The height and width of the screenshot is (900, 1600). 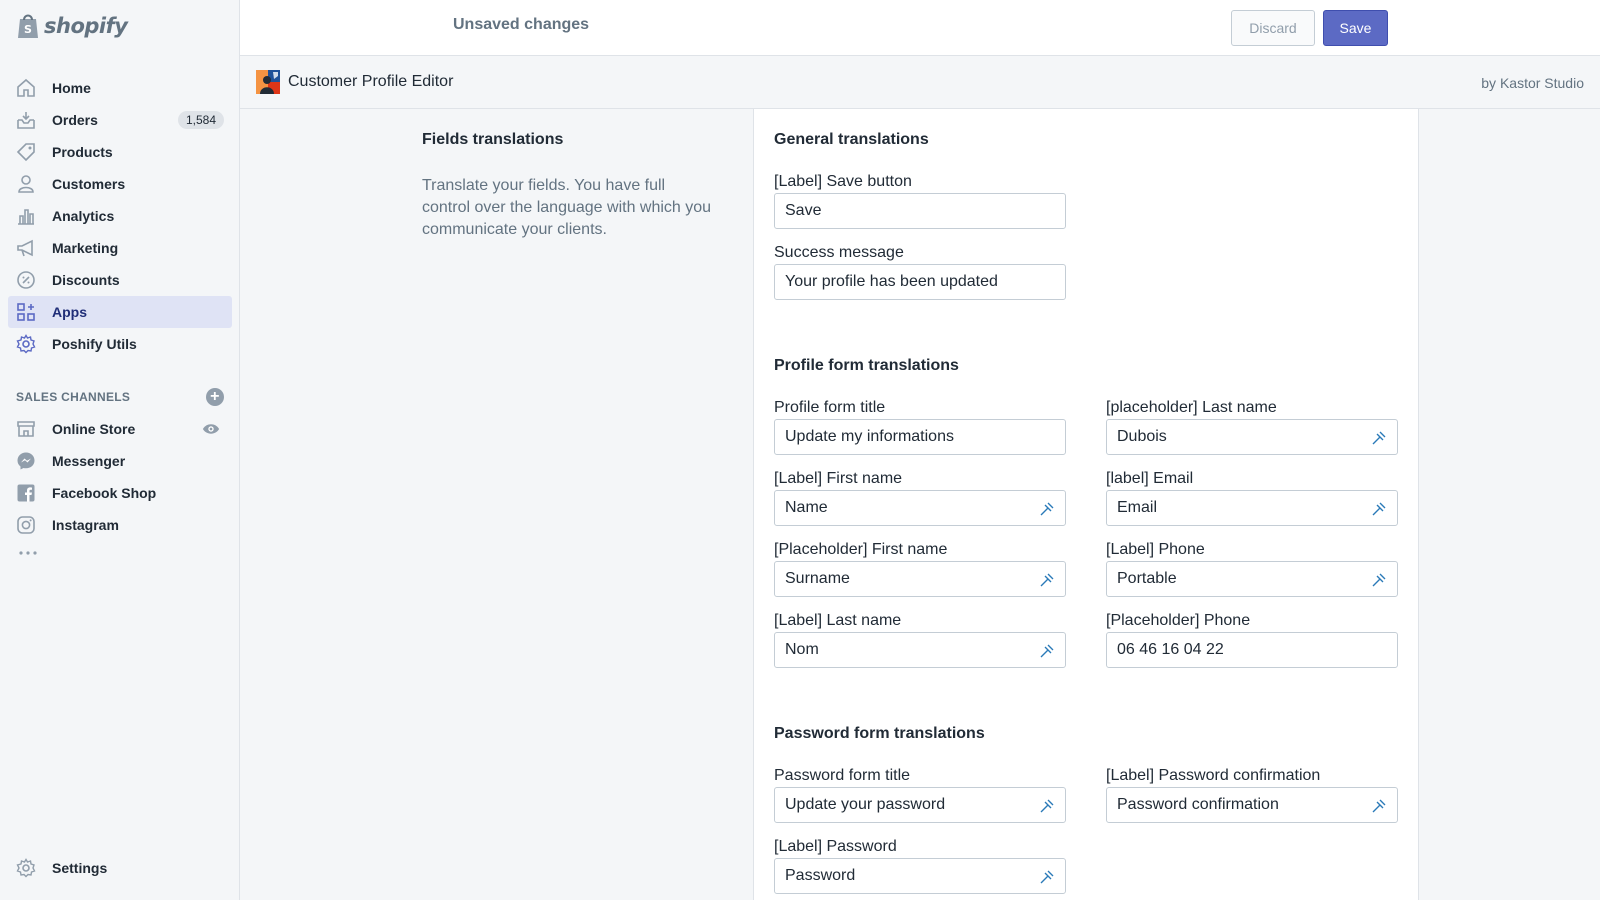 What do you see at coordinates (120, 88) in the screenshot?
I see `sidebar-item-home: Home` at bounding box center [120, 88].